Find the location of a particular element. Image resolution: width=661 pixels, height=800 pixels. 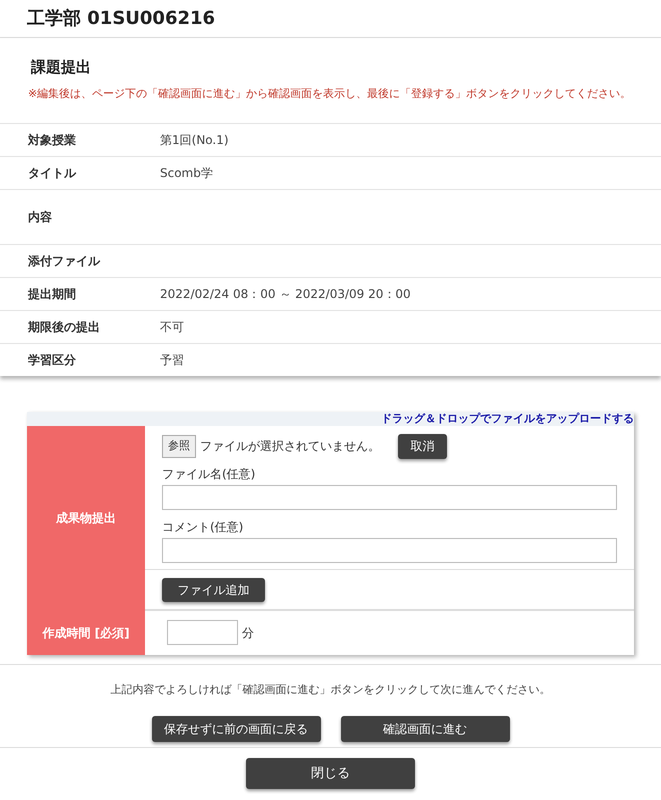

add-file-button: ファイル追加 is located at coordinates (213, 590).